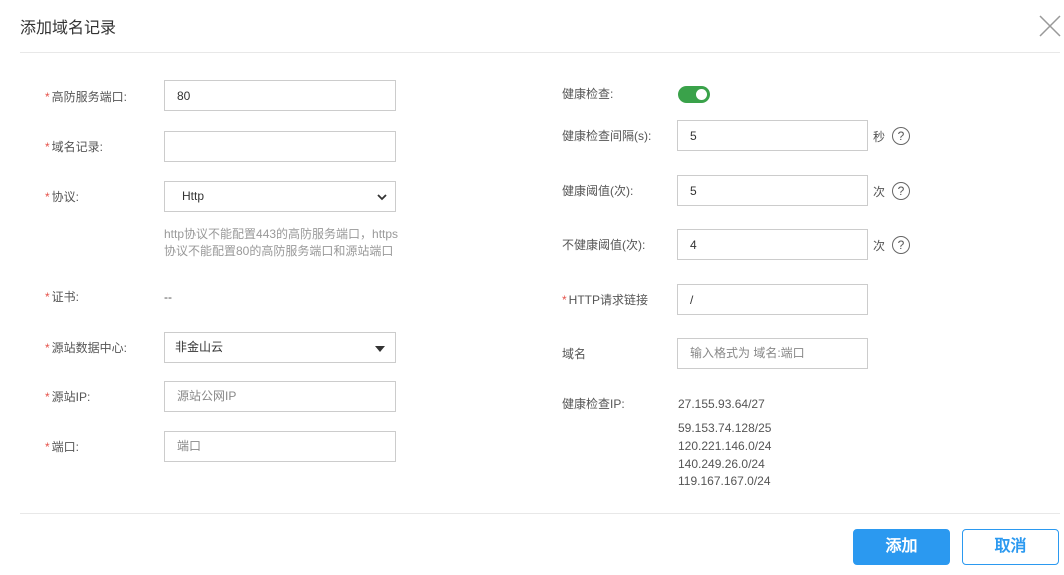  Describe the element at coordinates (68, 397) in the screenshot. I see `source-ip-label: * 源站IP:` at that location.